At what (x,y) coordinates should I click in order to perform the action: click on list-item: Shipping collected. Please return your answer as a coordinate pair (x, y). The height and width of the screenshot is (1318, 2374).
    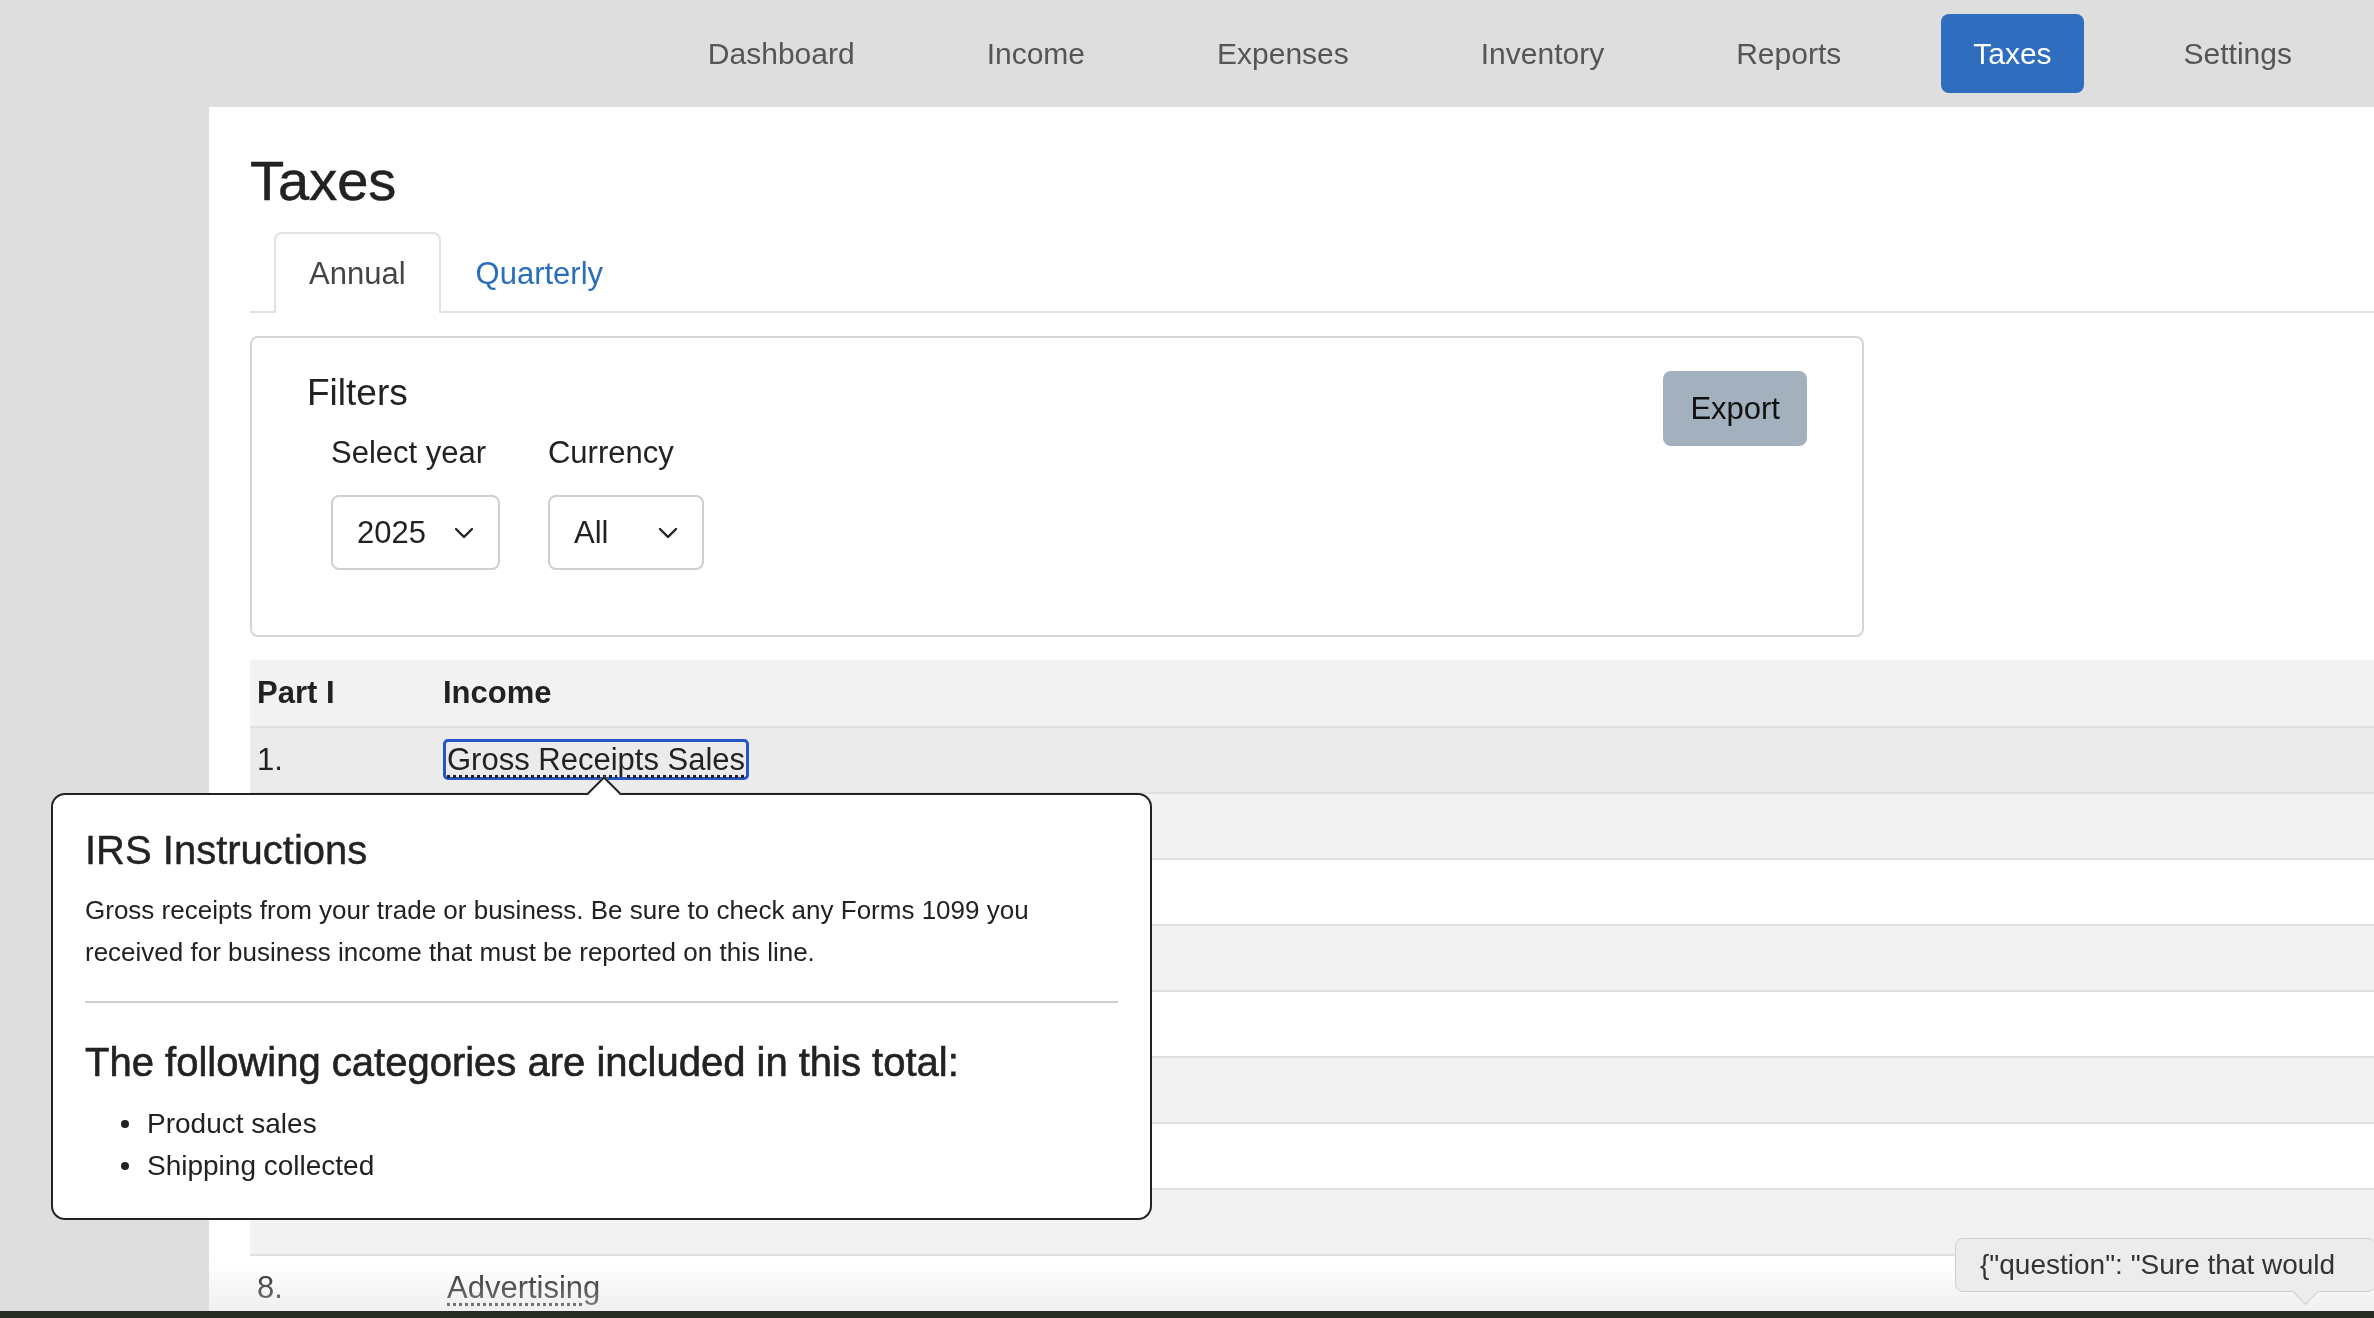
    Looking at the image, I should click on (261, 1166).